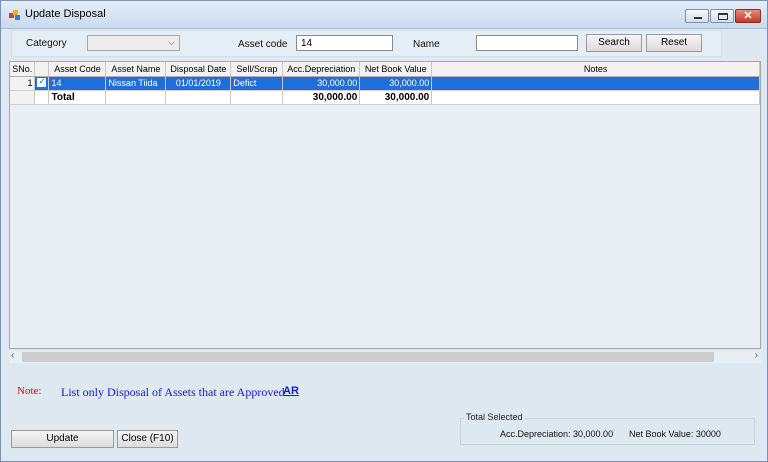 This screenshot has width=768, height=462. Describe the element at coordinates (136, 69) in the screenshot. I see `column-header-asset-name: Asset Name` at that location.